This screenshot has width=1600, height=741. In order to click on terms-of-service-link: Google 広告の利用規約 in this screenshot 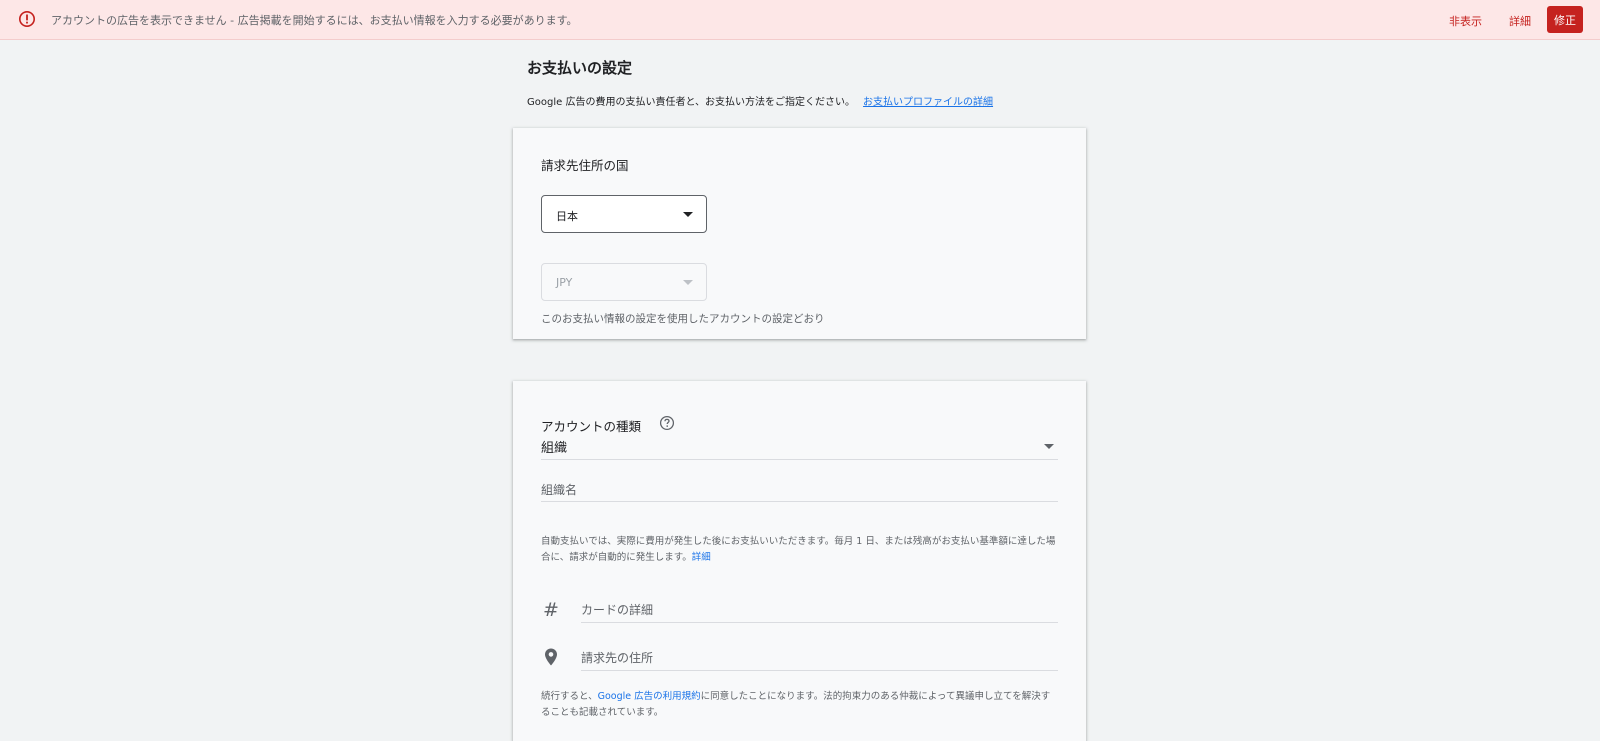, I will do `click(649, 696)`.